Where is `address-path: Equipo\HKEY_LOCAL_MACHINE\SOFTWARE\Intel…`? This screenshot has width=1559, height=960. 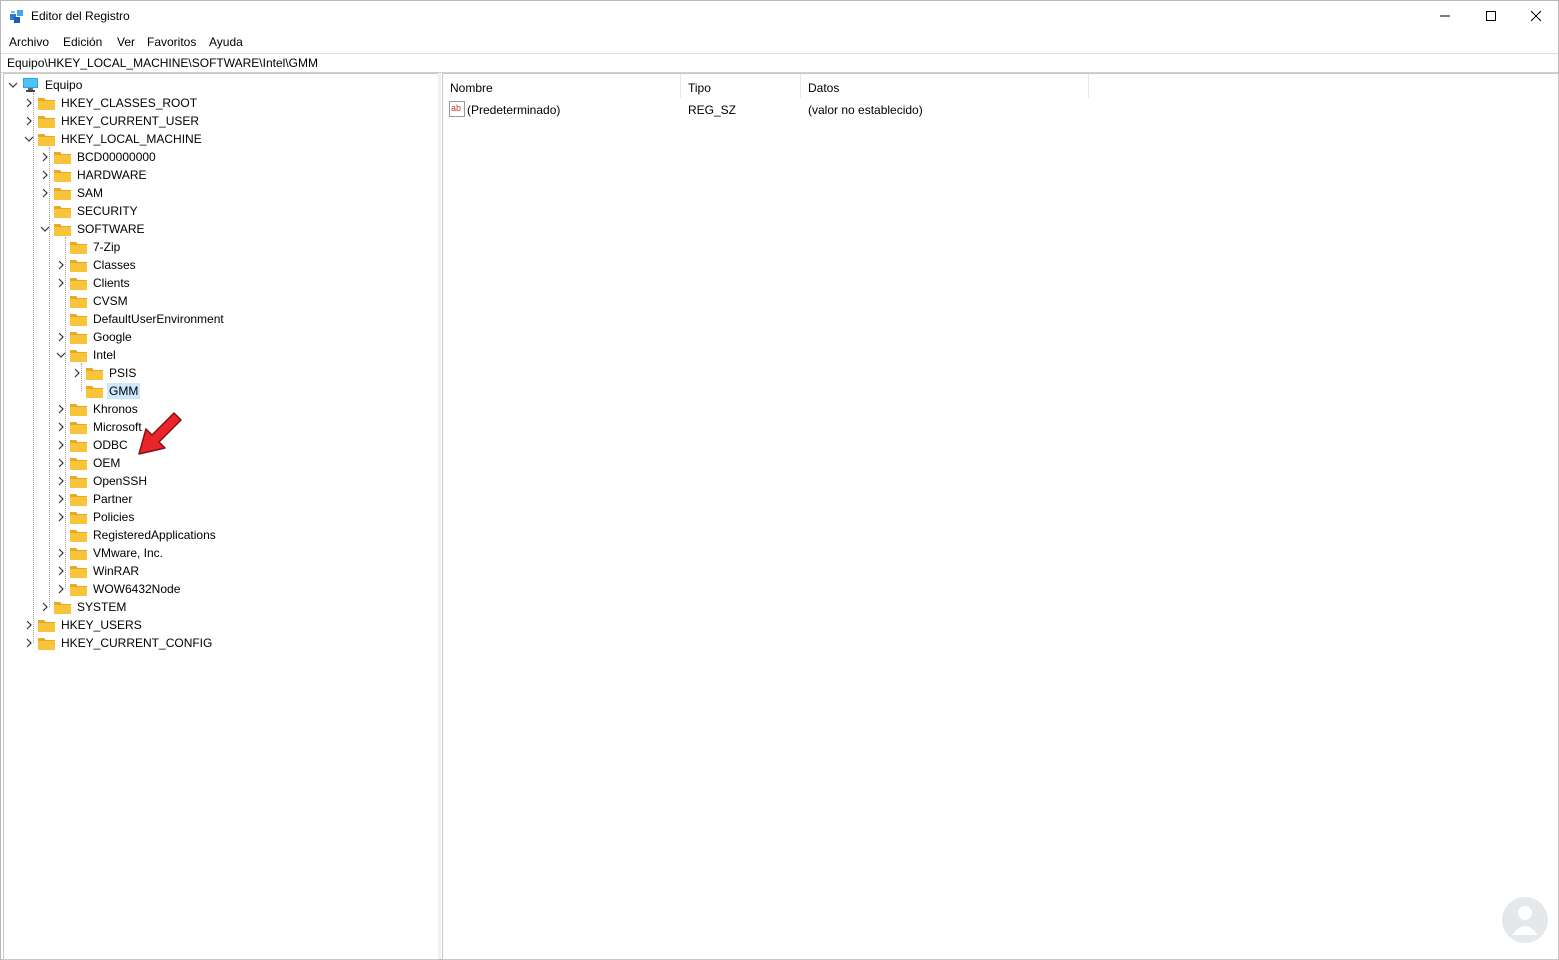 address-path: Equipo\HKEY_LOCAL_MACHINE\SOFTWARE\Intel… is located at coordinates (162, 63).